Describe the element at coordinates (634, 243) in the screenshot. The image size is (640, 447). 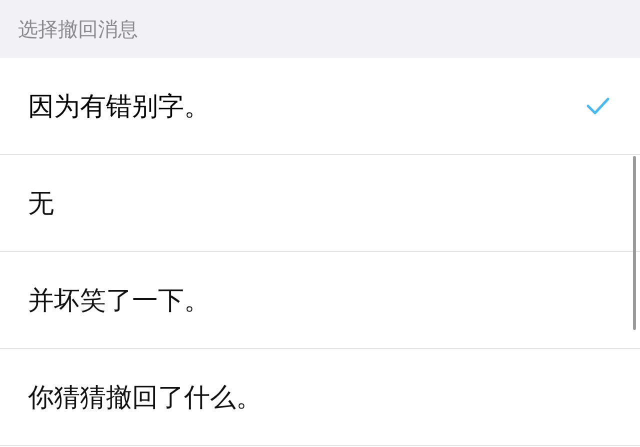
I see `scrollbar` at that location.